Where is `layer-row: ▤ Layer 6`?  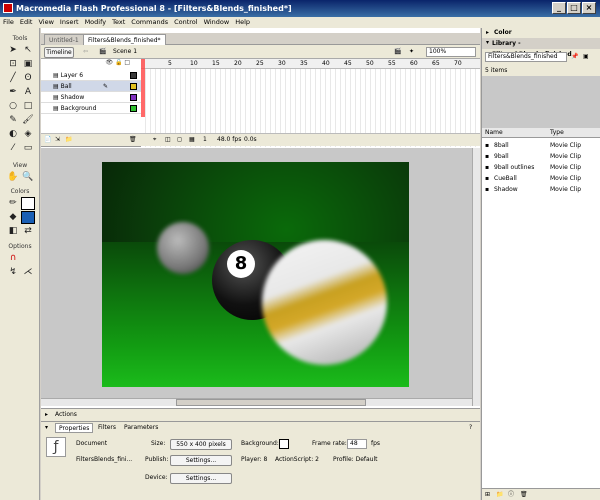 layer-row: ▤ Layer 6 is located at coordinates (91, 75).